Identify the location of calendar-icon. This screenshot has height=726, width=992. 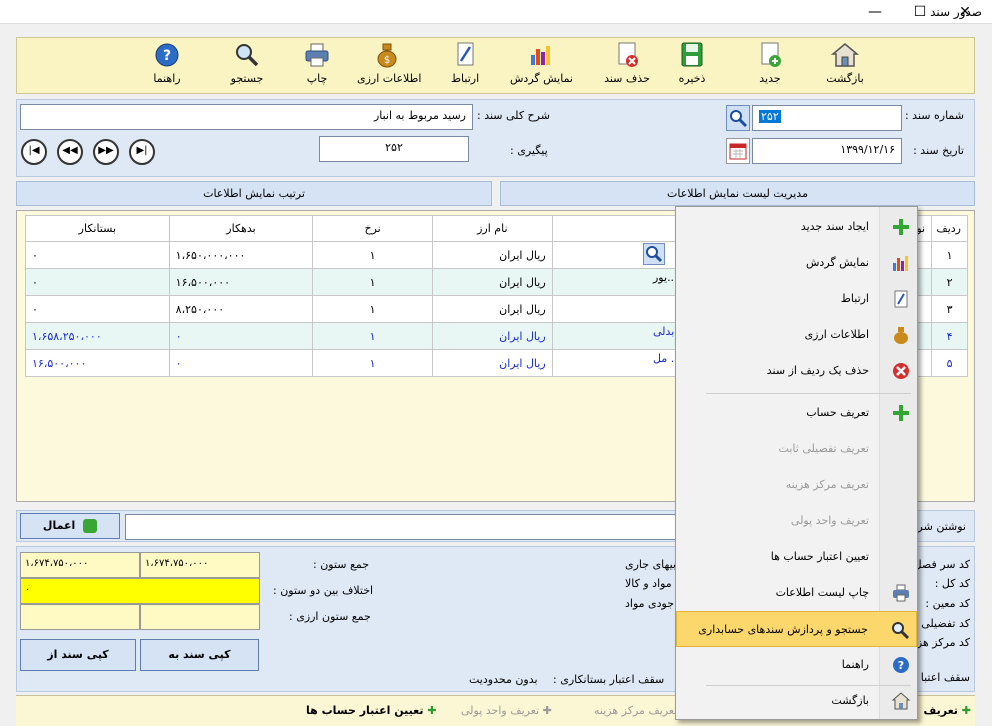
(738, 151).